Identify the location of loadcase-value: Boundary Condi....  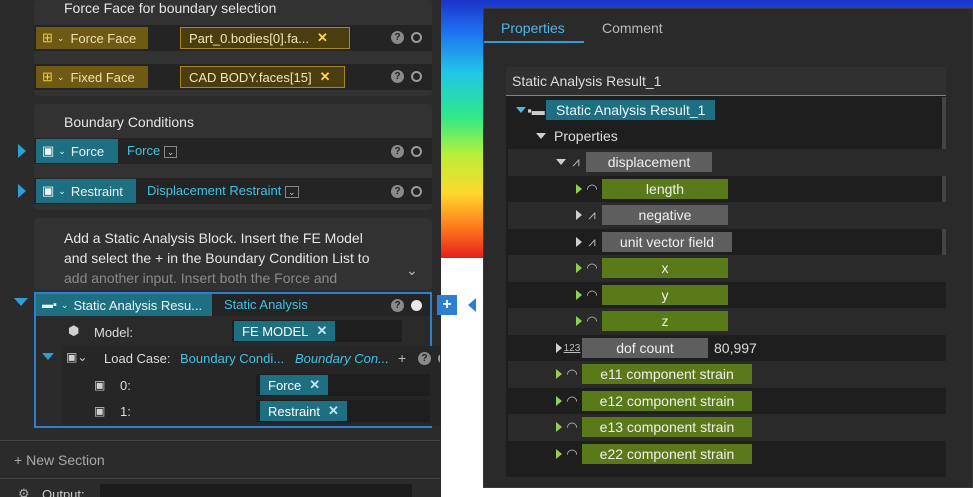
(232, 358).